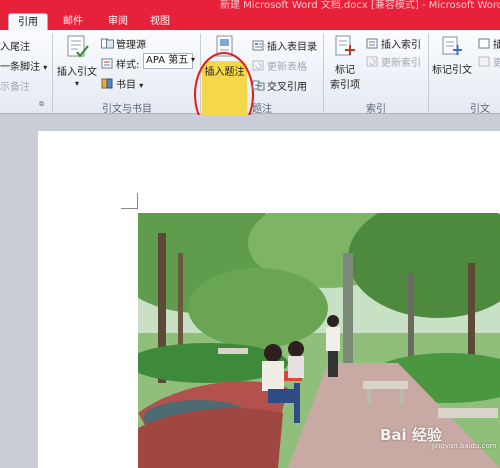 The height and width of the screenshot is (468, 500). Describe the element at coordinates (128, 65) in the screenshot. I see `style-label: 样式:` at that location.